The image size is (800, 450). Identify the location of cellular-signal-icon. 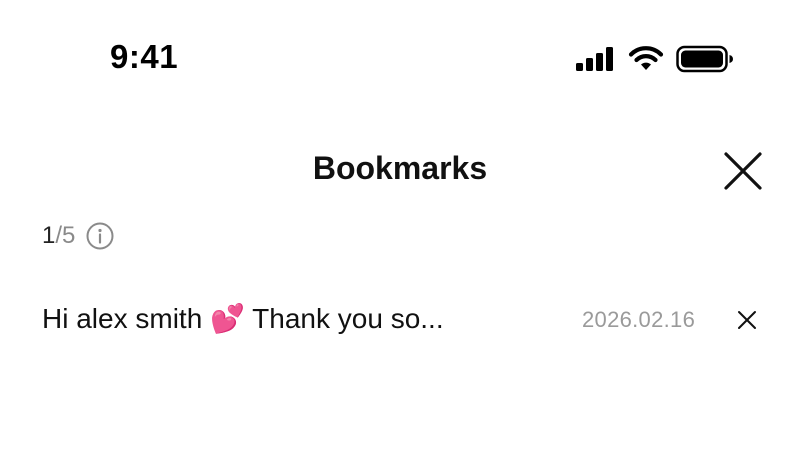
(594, 59).